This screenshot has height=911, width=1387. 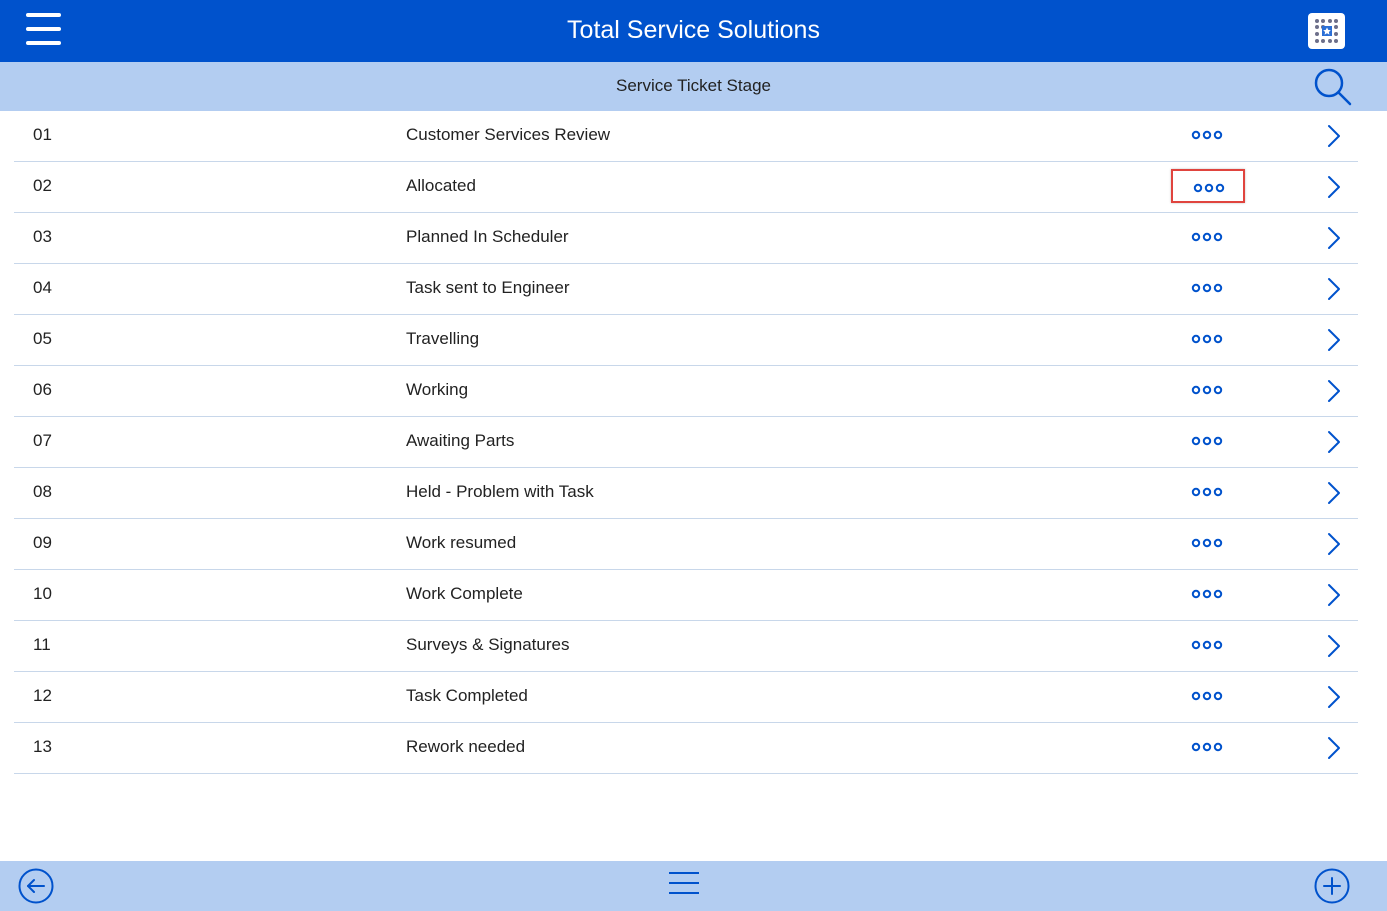 I want to click on stage-row: 01 Customer Services Review, so click(x=686, y=136).